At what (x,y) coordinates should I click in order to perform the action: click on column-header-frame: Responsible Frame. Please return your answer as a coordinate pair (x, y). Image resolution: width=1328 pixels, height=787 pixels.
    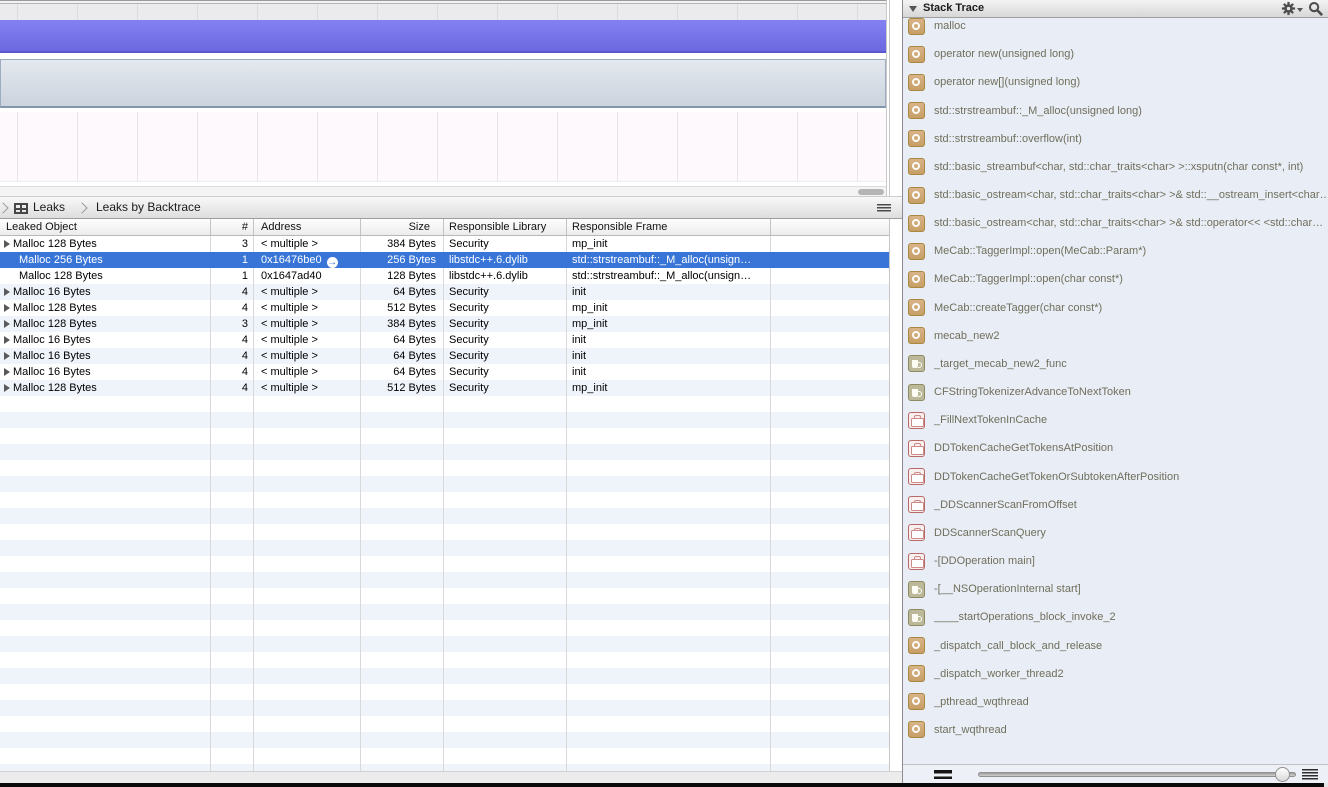
    Looking at the image, I should click on (619, 227).